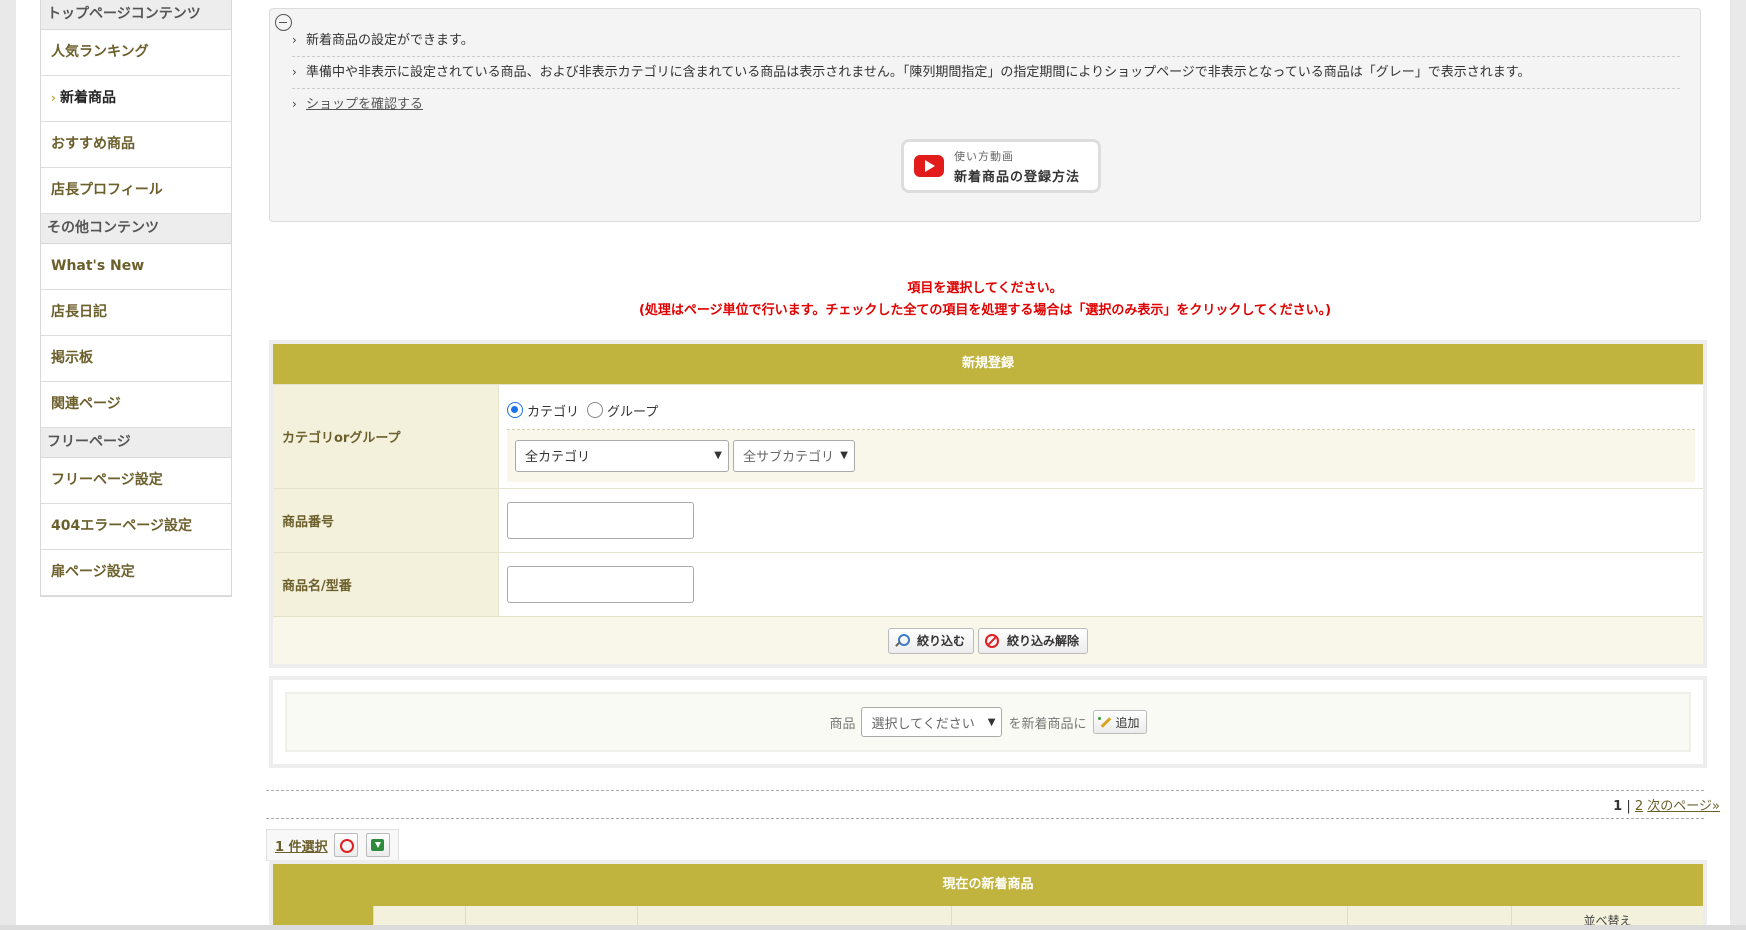 The image size is (1746, 930). What do you see at coordinates (386, 520) in the screenshot?
I see `product-number-label: 商品番号` at bounding box center [386, 520].